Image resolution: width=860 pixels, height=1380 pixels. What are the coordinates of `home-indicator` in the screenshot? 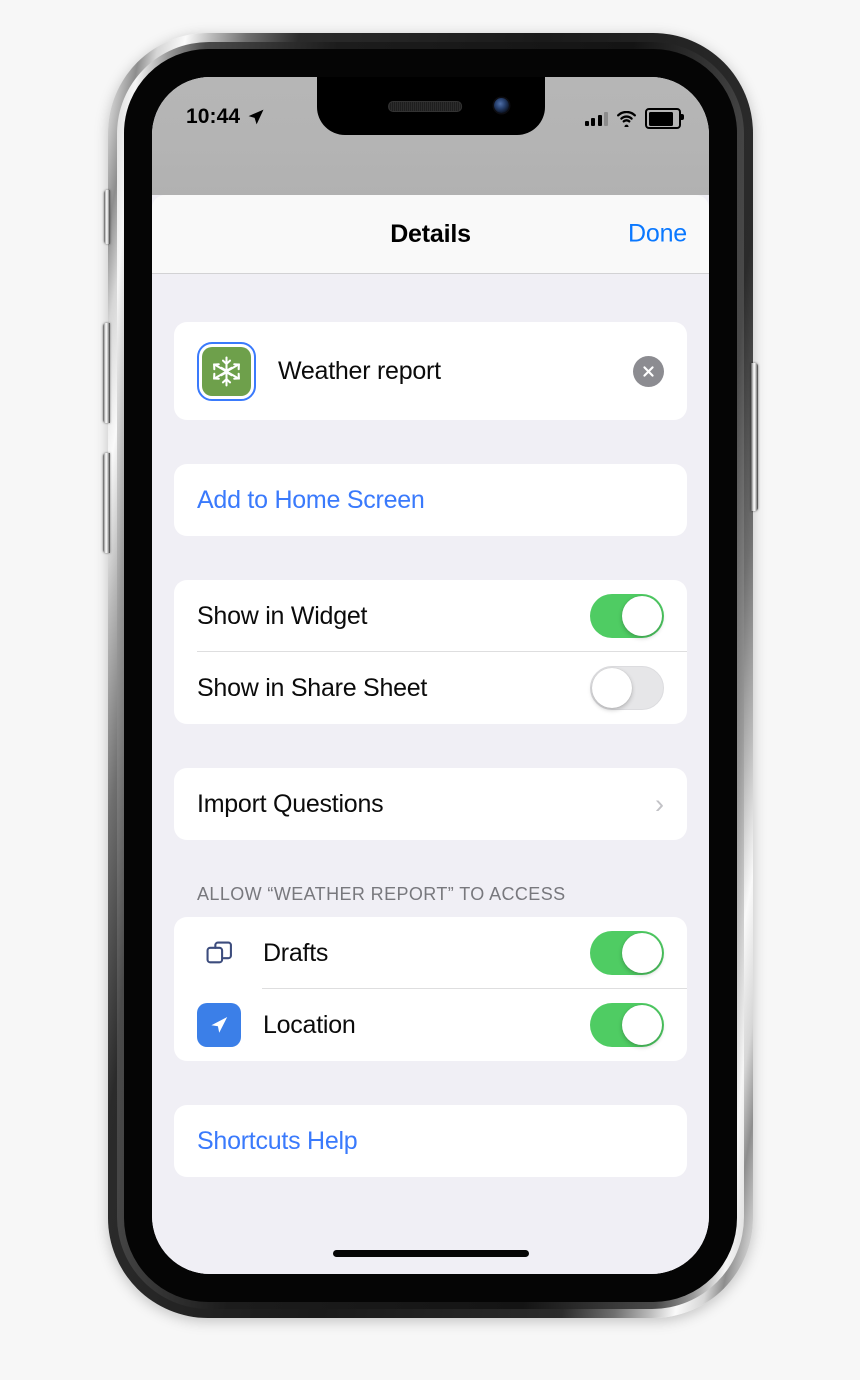 It's located at (430, 1253).